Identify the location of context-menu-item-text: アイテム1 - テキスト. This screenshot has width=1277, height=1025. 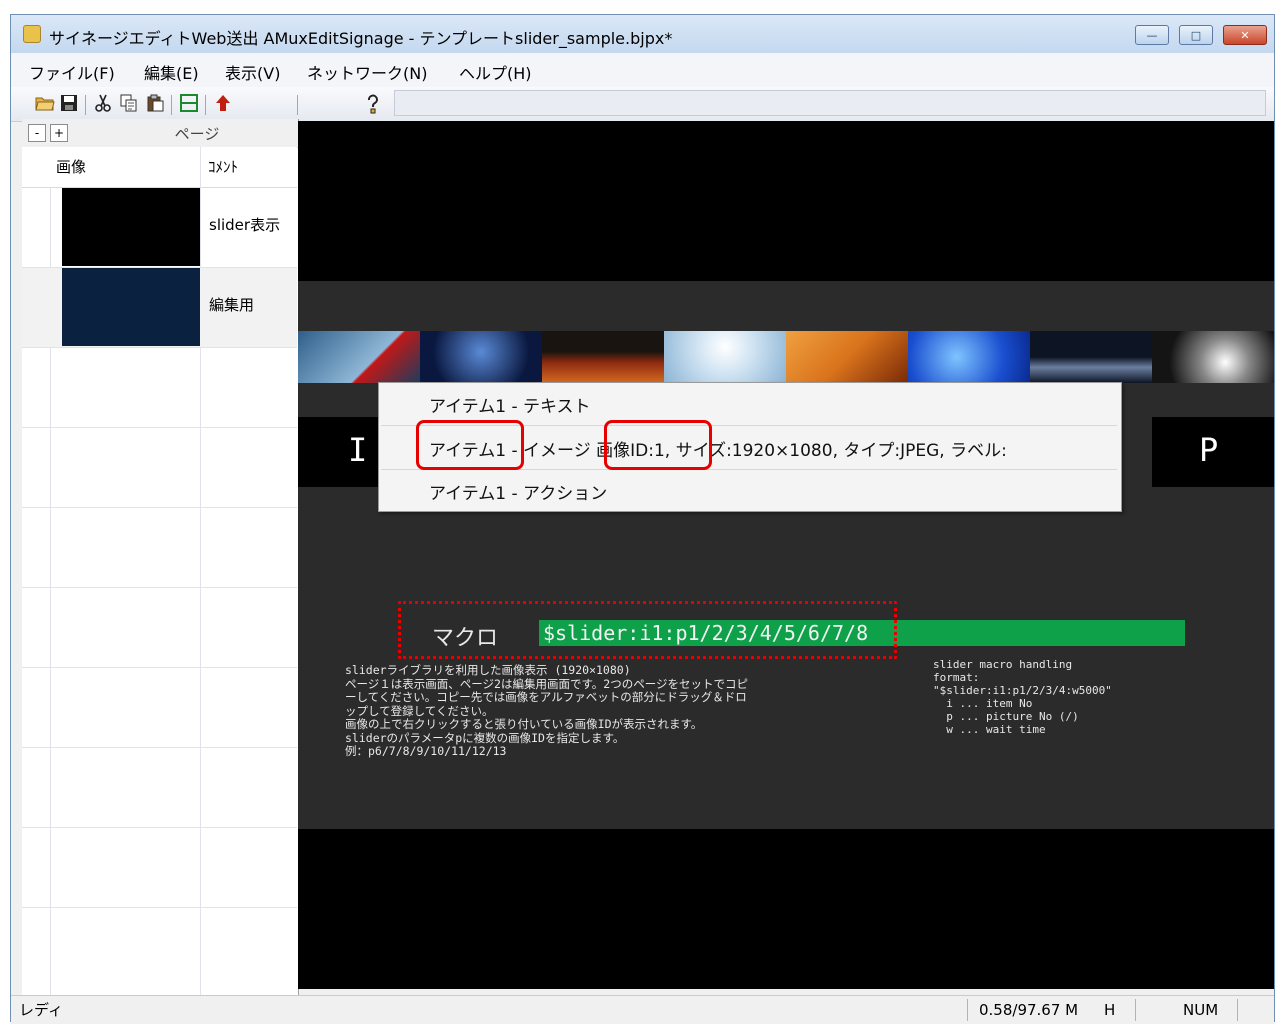
(510, 404).